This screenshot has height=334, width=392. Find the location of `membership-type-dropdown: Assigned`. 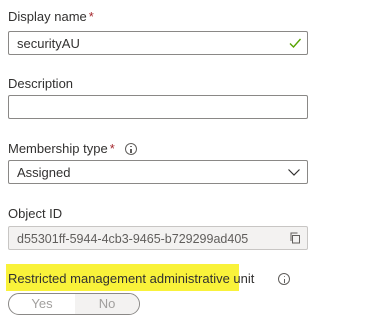

membership-type-dropdown: Assigned is located at coordinates (158, 172).